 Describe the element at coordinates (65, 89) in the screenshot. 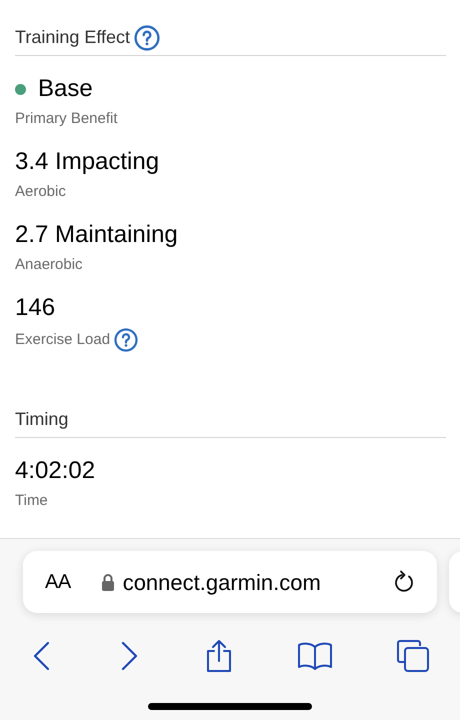

I see `metric-value: Base` at that location.